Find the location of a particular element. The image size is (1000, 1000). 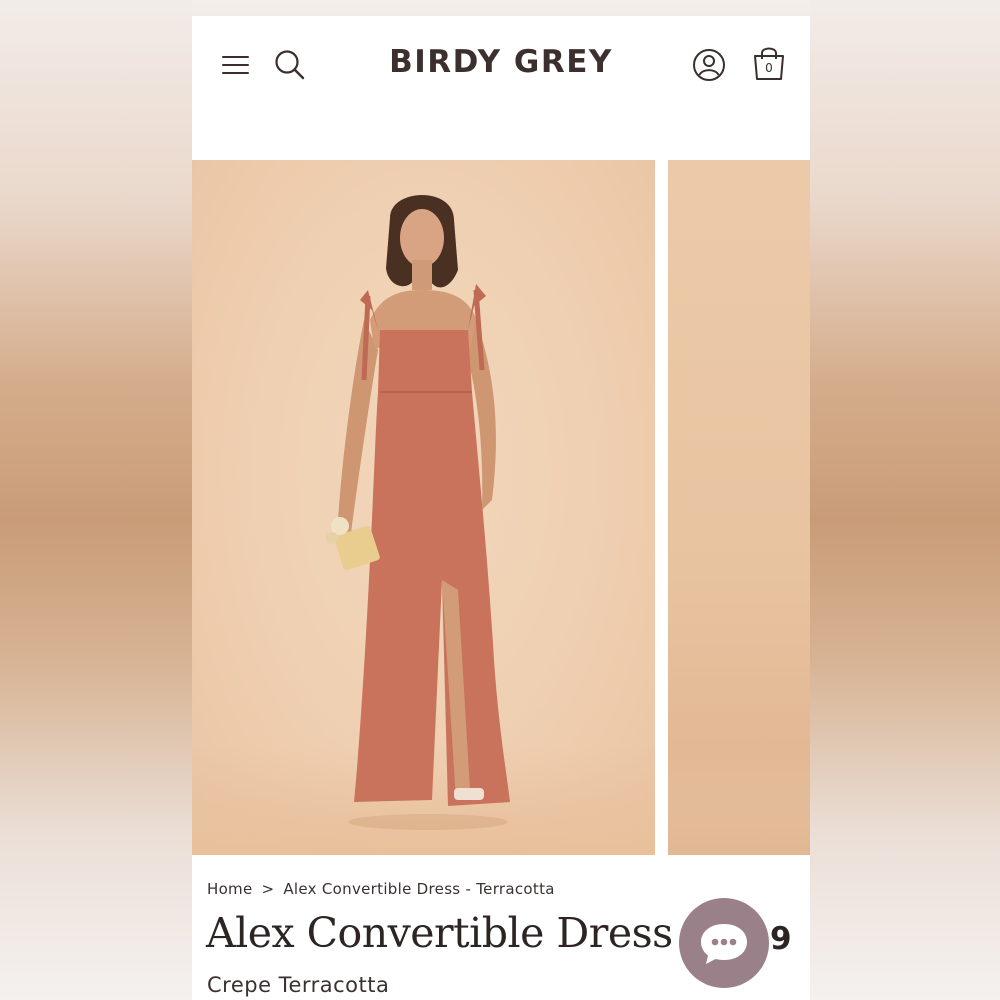

next-product-image is located at coordinates (739, 507).